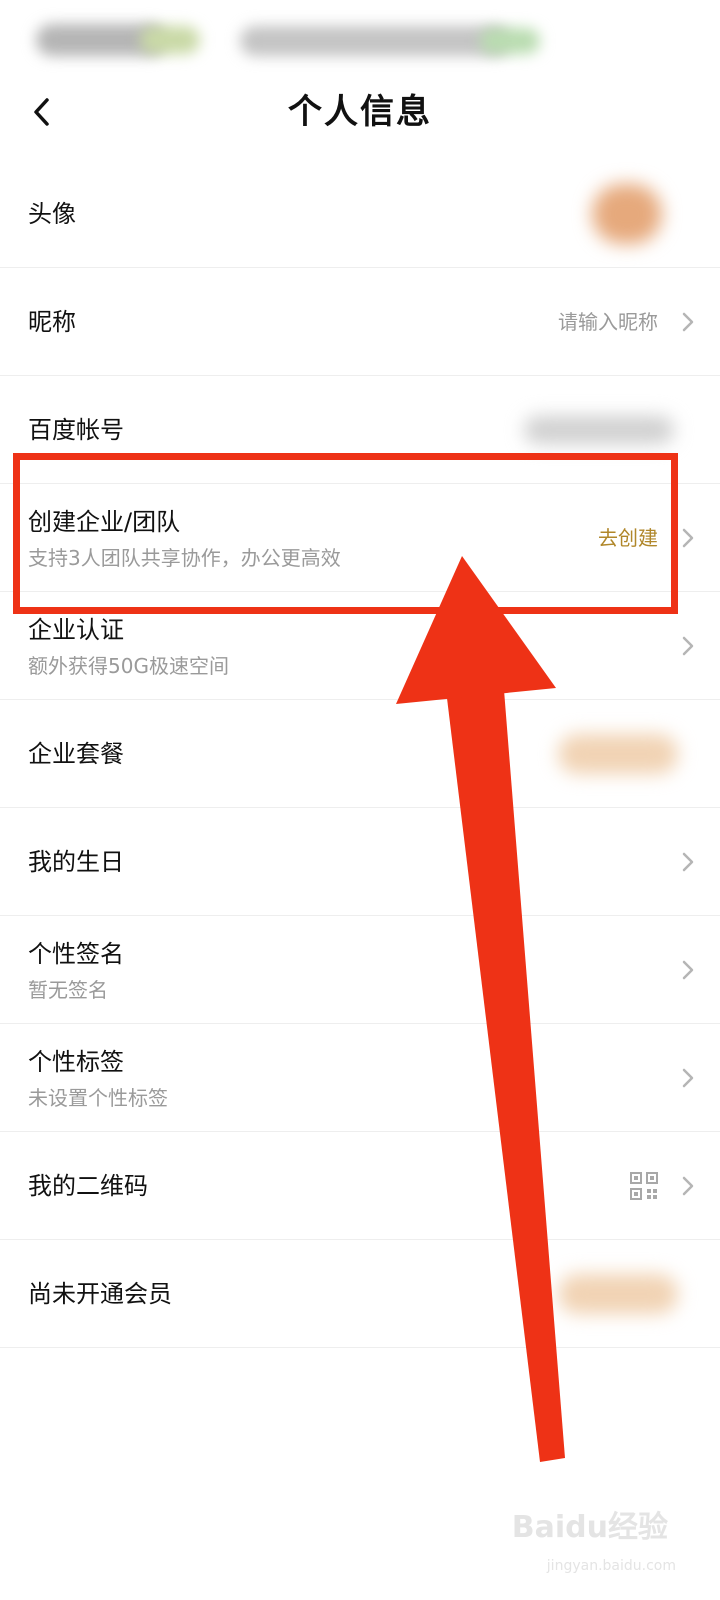  Describe the element at coordinates (360, 430) in the screenshot. I see `row-baidu-account: 百度帐号` at that location.